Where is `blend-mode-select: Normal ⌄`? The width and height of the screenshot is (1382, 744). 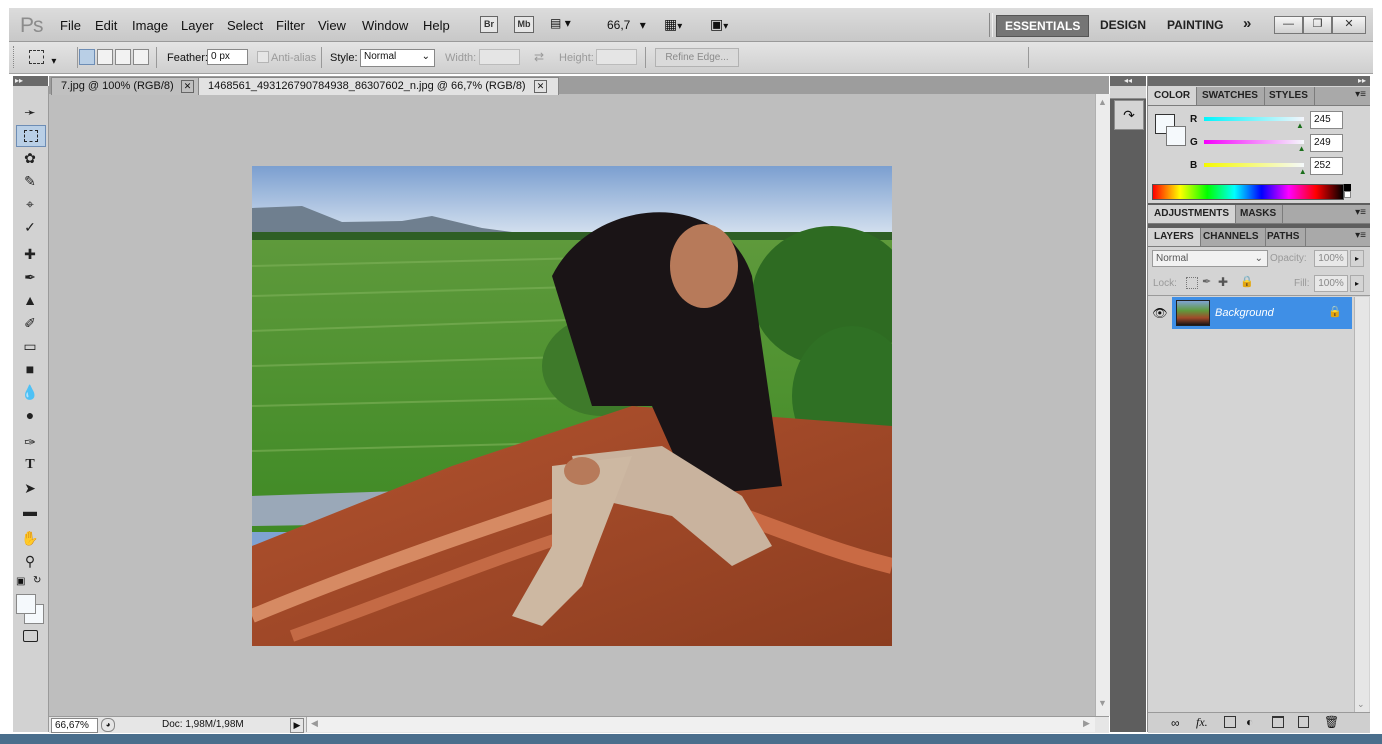 blend-mode-select: Normal ⌄ is located at coordinates (1210, 258).